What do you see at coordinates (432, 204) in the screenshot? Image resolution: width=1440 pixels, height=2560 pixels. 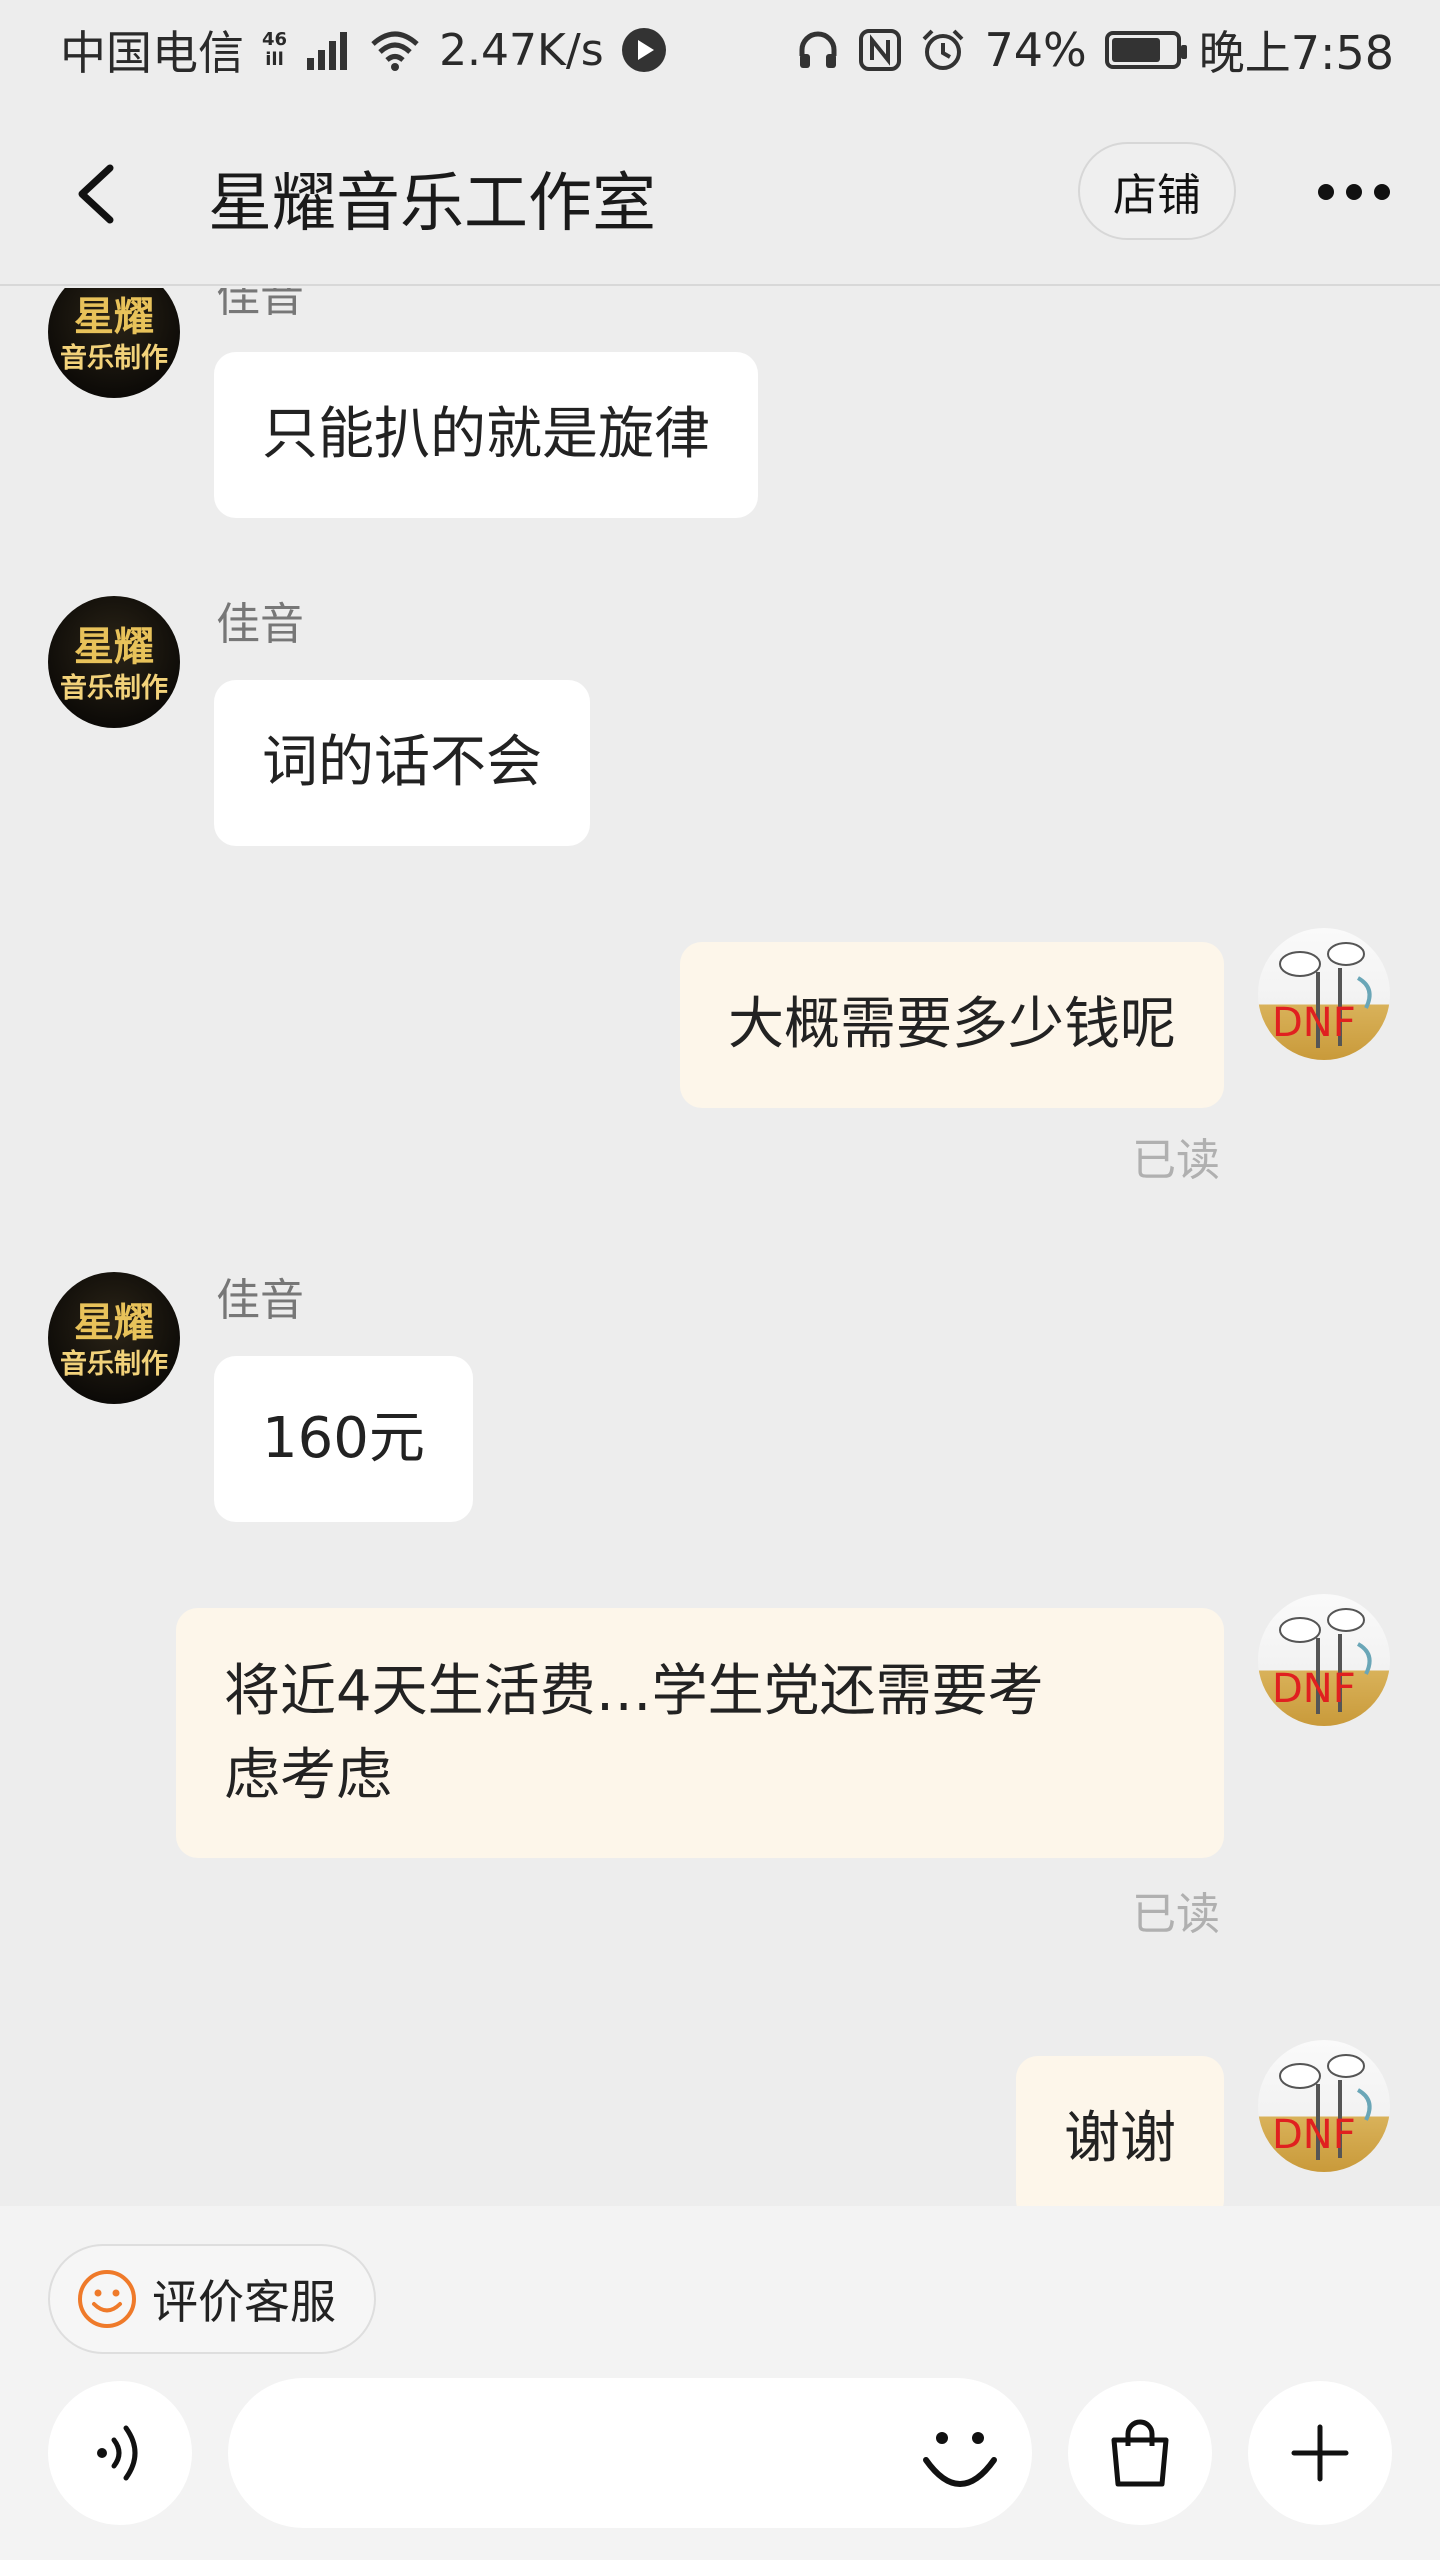 I see `page-title: 星耀音乐工作室` at bounding box center [432, 204].